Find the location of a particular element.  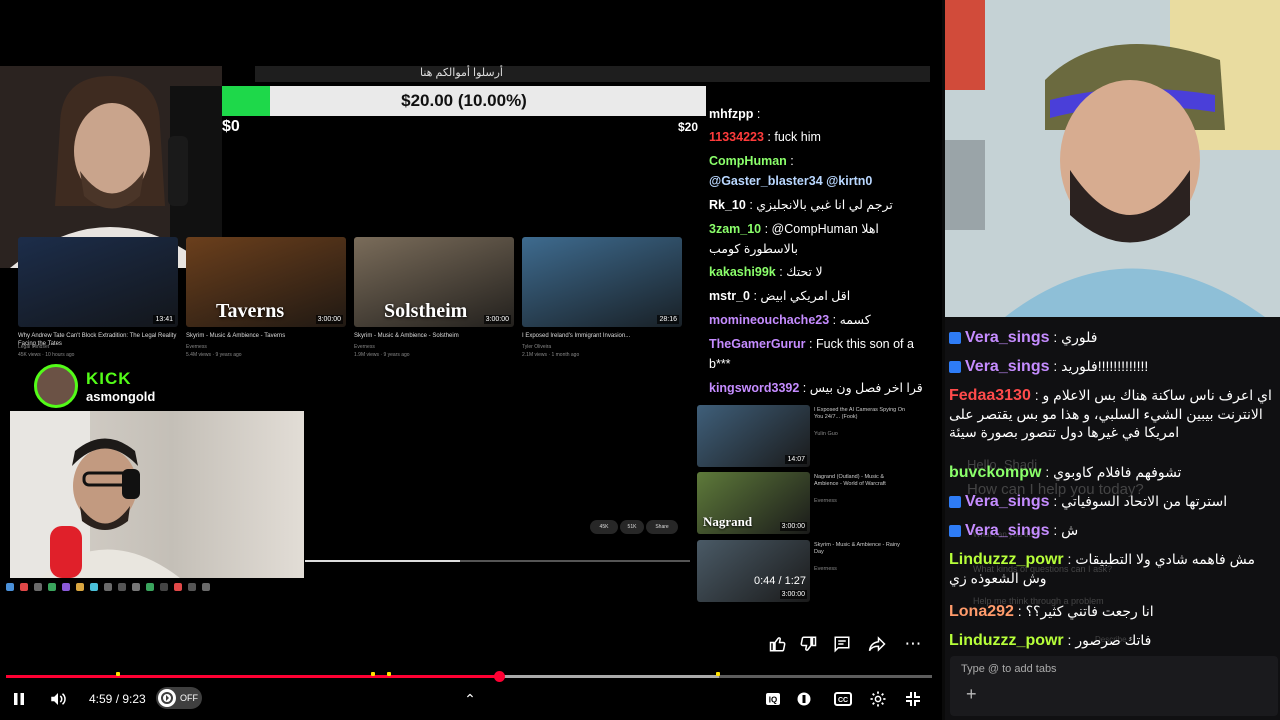

related-title: Skyrim - Music & Ambience - Rainy Day is located at coordinates (857, 548).